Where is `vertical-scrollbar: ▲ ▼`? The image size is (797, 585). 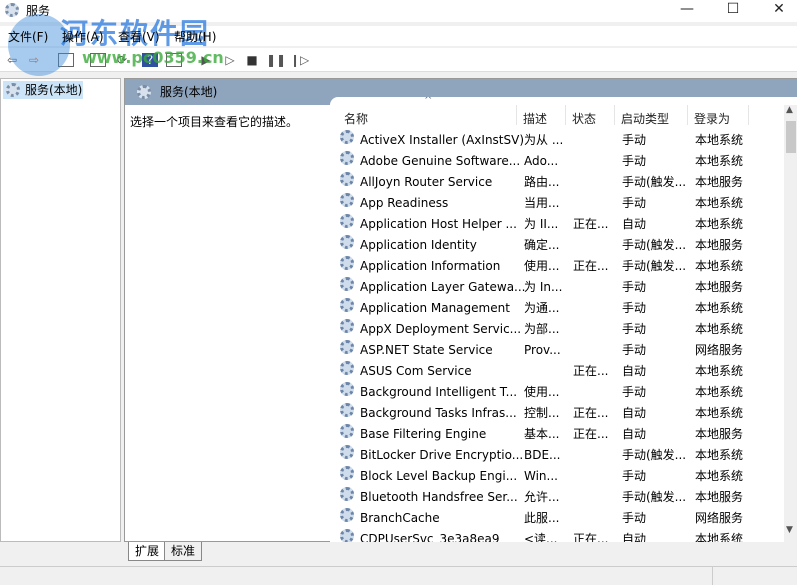
vertical-scrollbar: ▲ ▼ is located at coordinates (790, 323).